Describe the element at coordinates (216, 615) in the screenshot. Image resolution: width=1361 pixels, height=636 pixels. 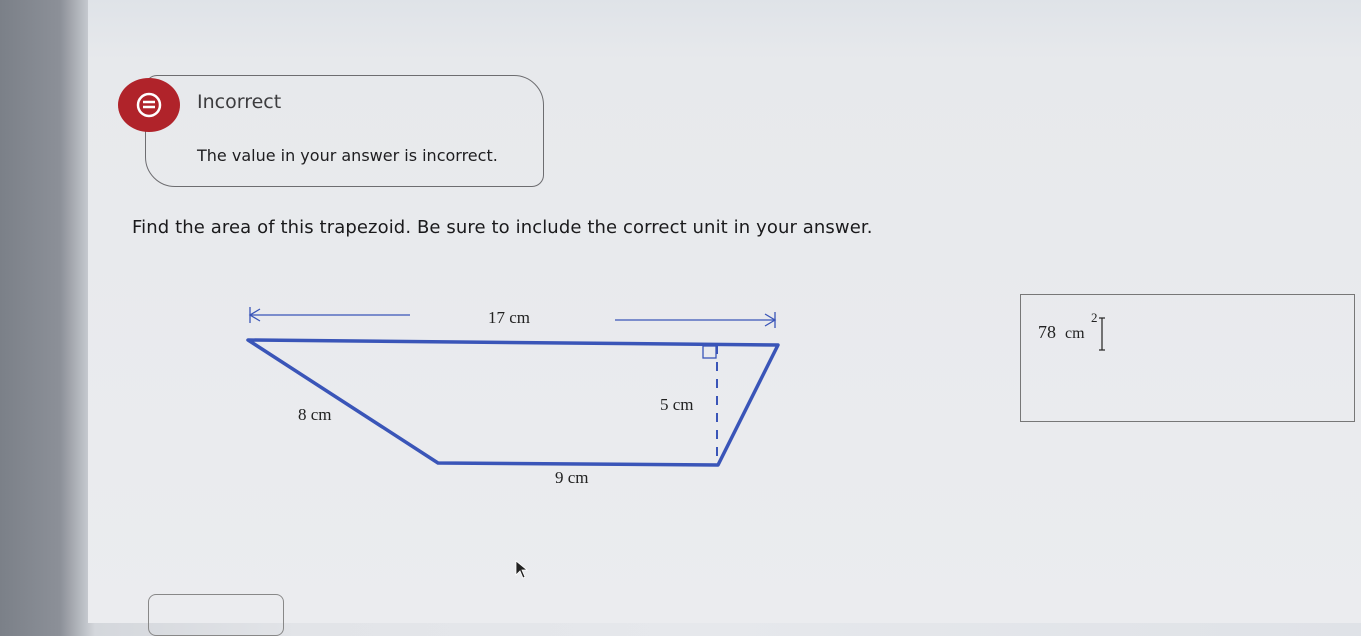
I see `check-button` at that location.